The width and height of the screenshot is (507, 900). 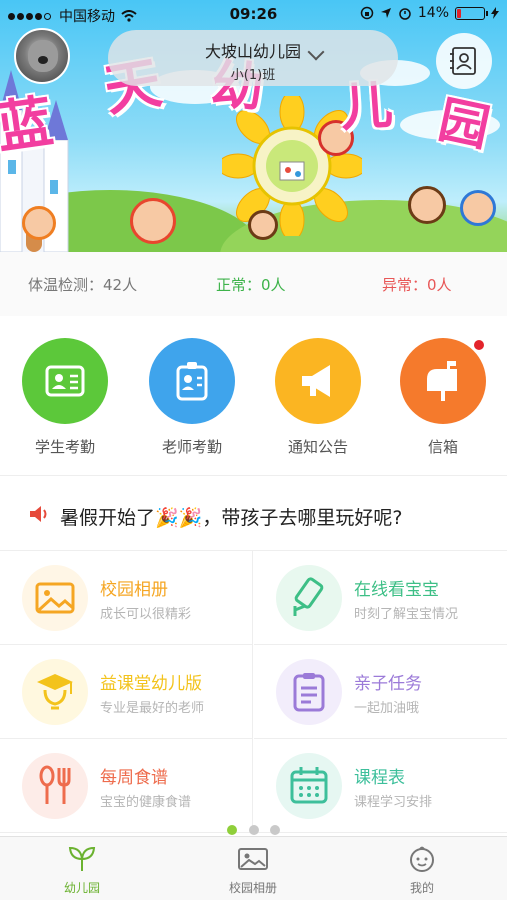 I want to click on card-title: 亲子任务, so click(x=388, y=684).